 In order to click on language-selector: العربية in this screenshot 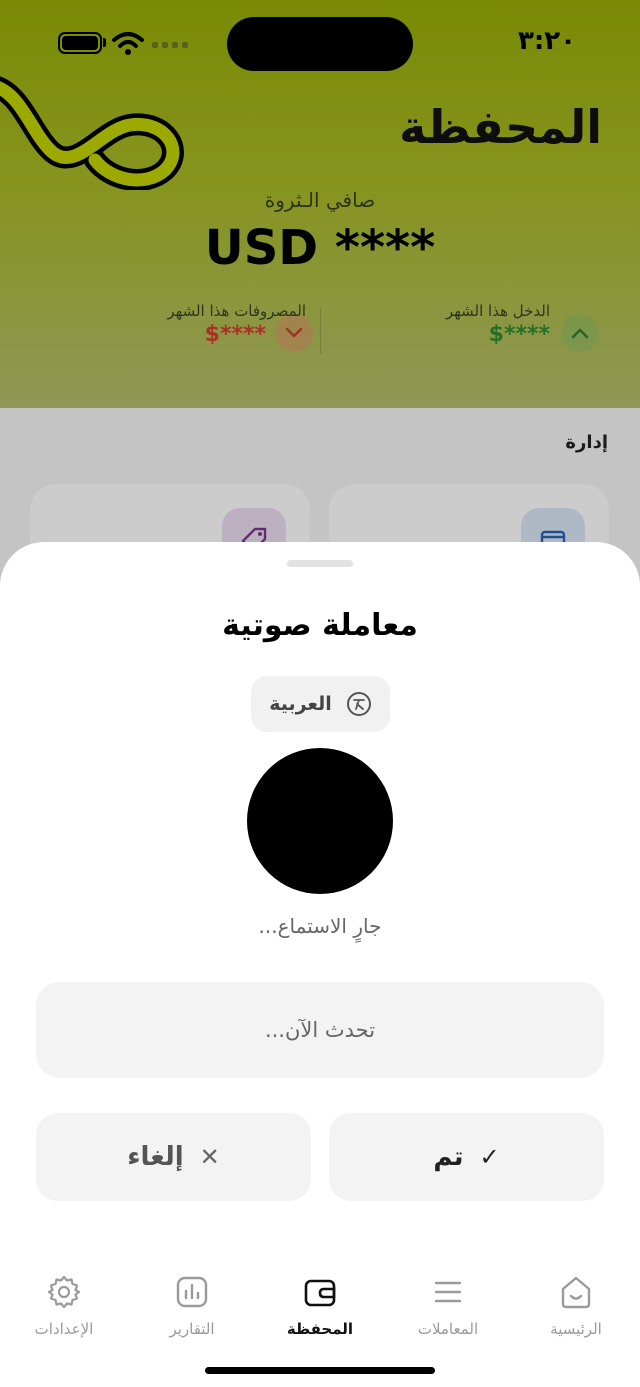, I will do `click(320, 704)`.